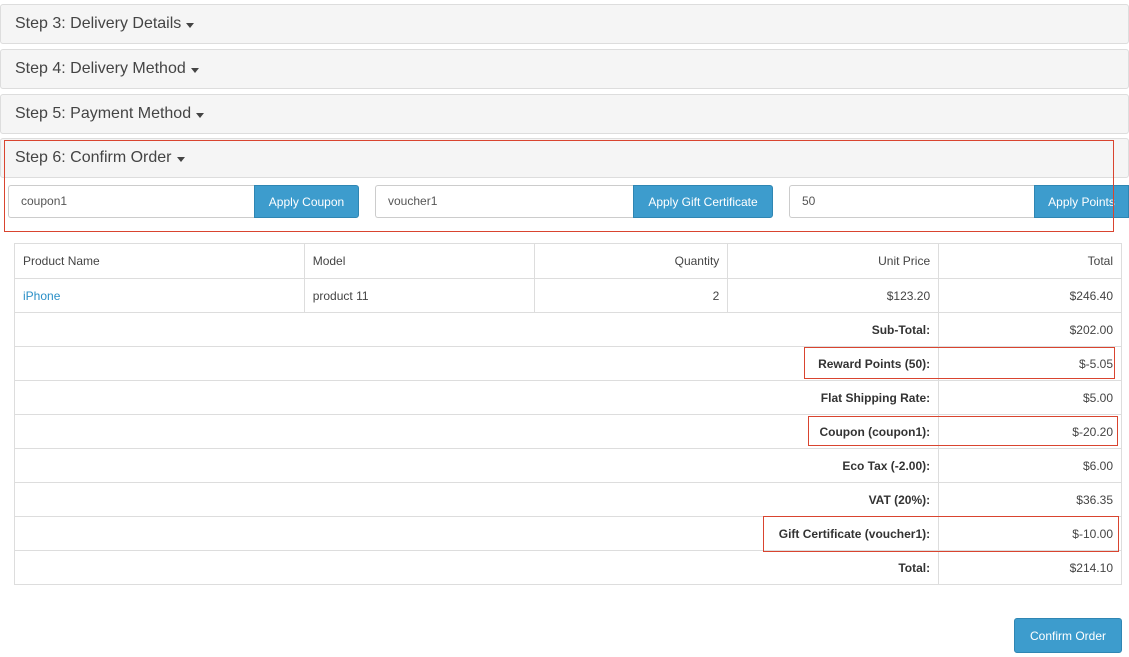  What do you see at coordinates (833, 261) in the screenshot?
I see `header-unit-price: Unit Price` at bounding box center [833, 261].